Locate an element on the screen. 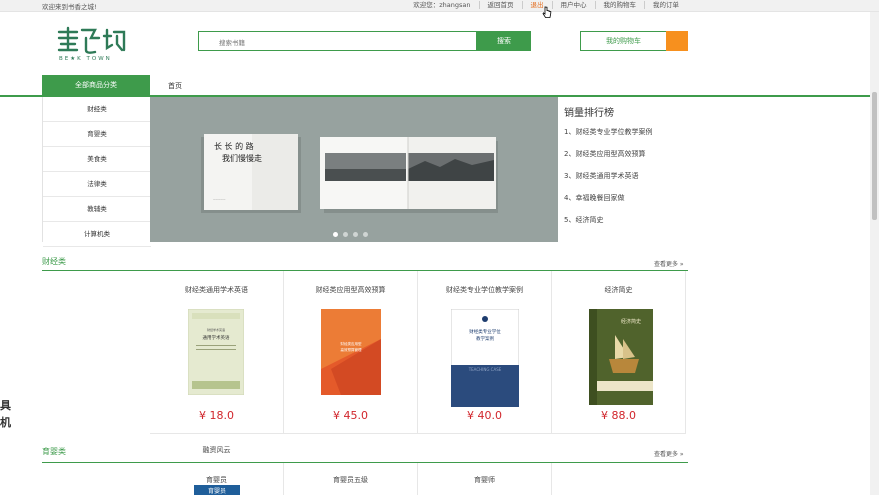 Image resolution: width=879 pixels, height=495 pixels. svg-text: 经济简史 is located at coordinates (631, 321).